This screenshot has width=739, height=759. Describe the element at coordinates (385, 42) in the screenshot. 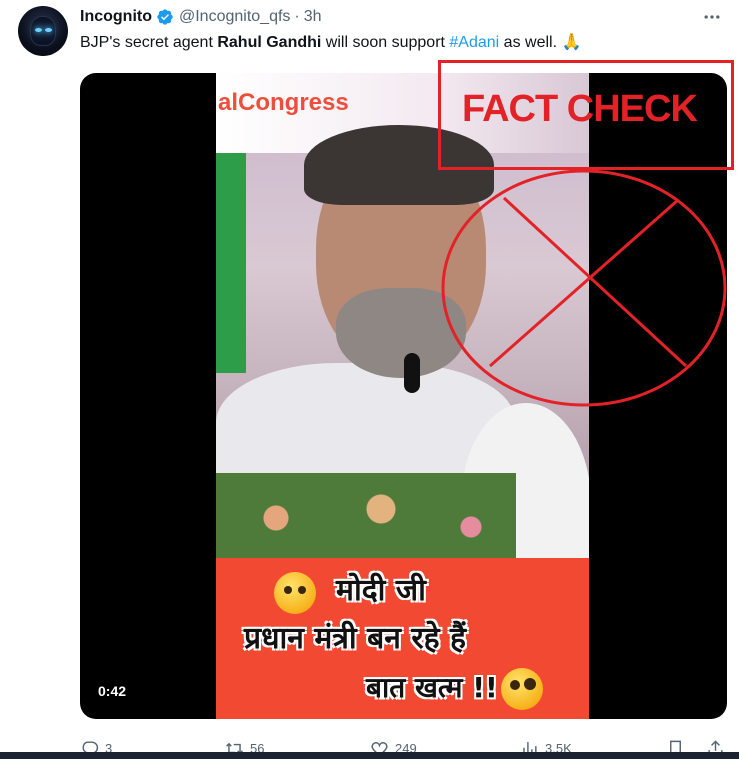

I see `tweet-text-part: will soon support` at that location.